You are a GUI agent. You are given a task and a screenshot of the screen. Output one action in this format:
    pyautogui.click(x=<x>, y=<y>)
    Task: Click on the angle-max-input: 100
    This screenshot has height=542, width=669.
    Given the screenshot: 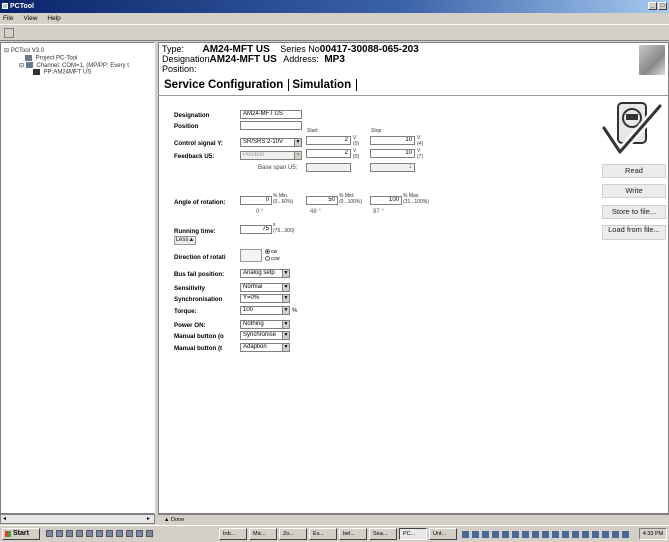 What is the action you would take?
    pyautogui.click(x=386, y=200)
    